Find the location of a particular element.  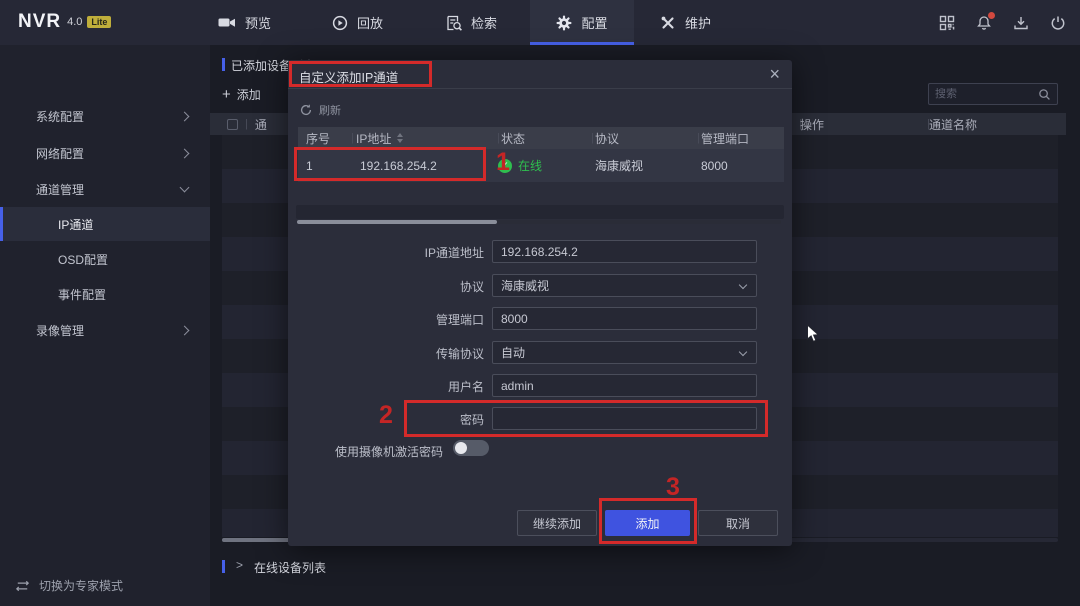

download-icon is located at coordinates (1021, 23).